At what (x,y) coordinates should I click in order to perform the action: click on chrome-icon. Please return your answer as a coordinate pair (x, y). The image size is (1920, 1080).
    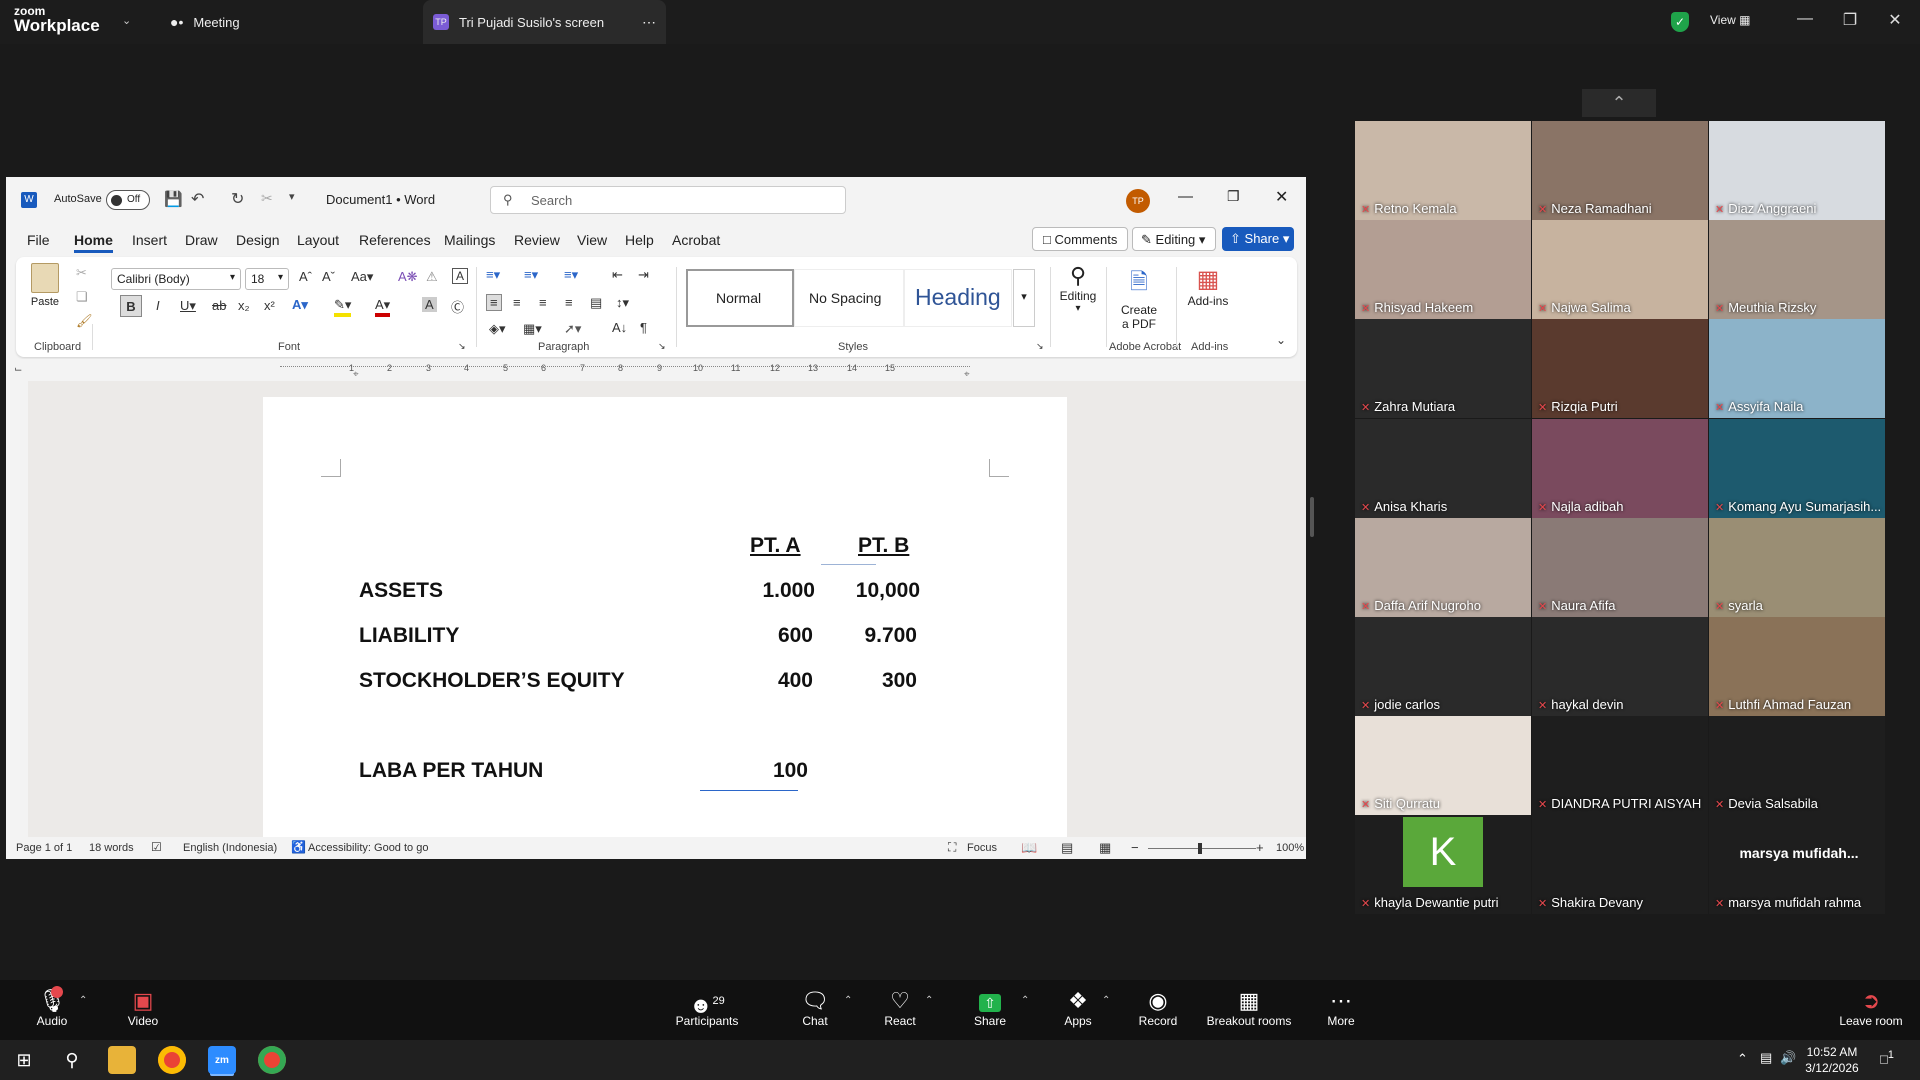
    Looking at the image, I should click on (172, 1060).